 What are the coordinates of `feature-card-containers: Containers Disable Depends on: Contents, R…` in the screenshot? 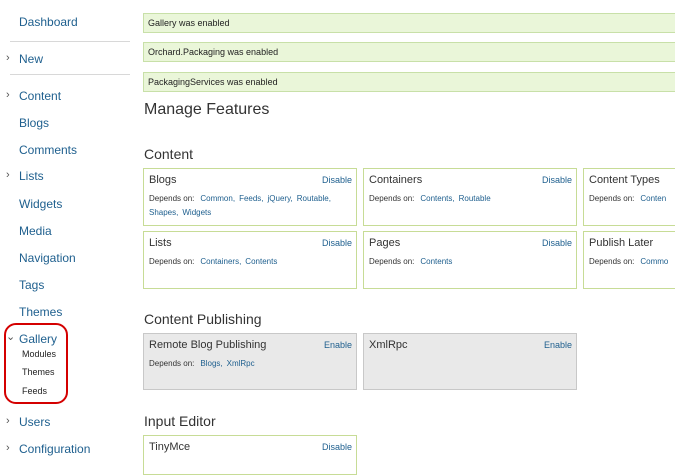 It's located at (470, 197).